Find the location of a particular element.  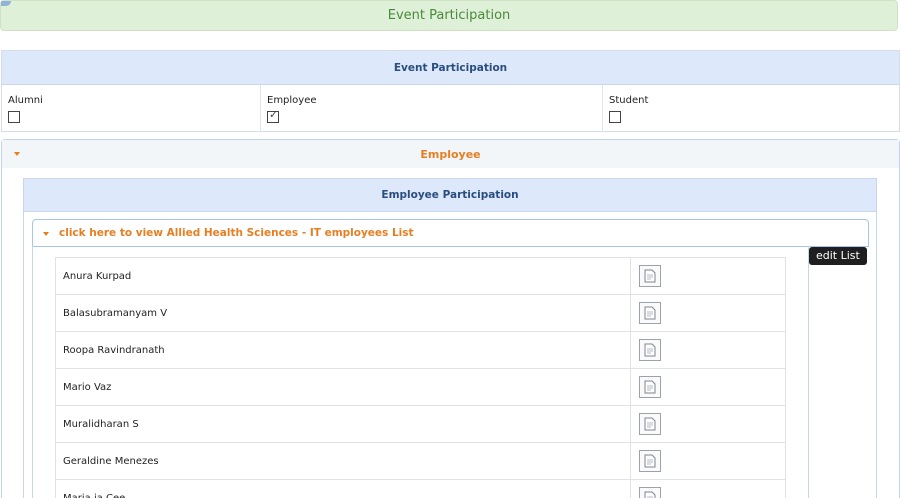

check-icon: ✓ is located at coordinates (274, 114).